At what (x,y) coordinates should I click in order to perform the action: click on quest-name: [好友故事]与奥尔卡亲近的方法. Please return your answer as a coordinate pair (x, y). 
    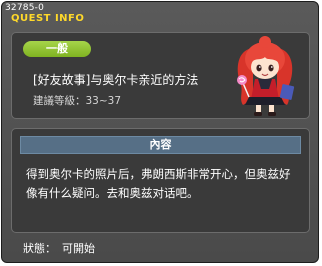
    Looking at the image, I should click on (116, 80).